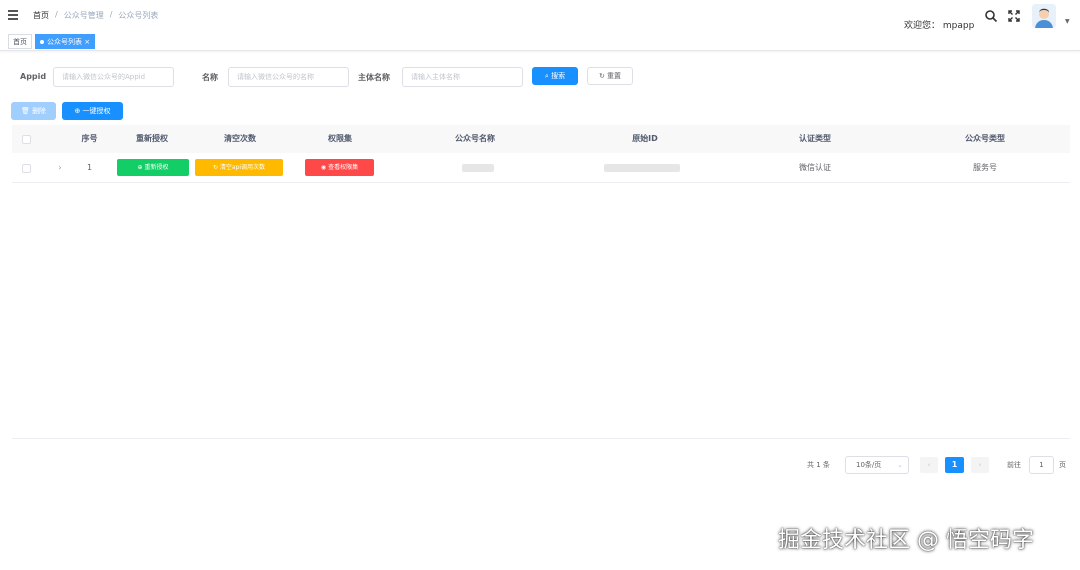  I want to click on tag-home: 首页, so click(20, 41).